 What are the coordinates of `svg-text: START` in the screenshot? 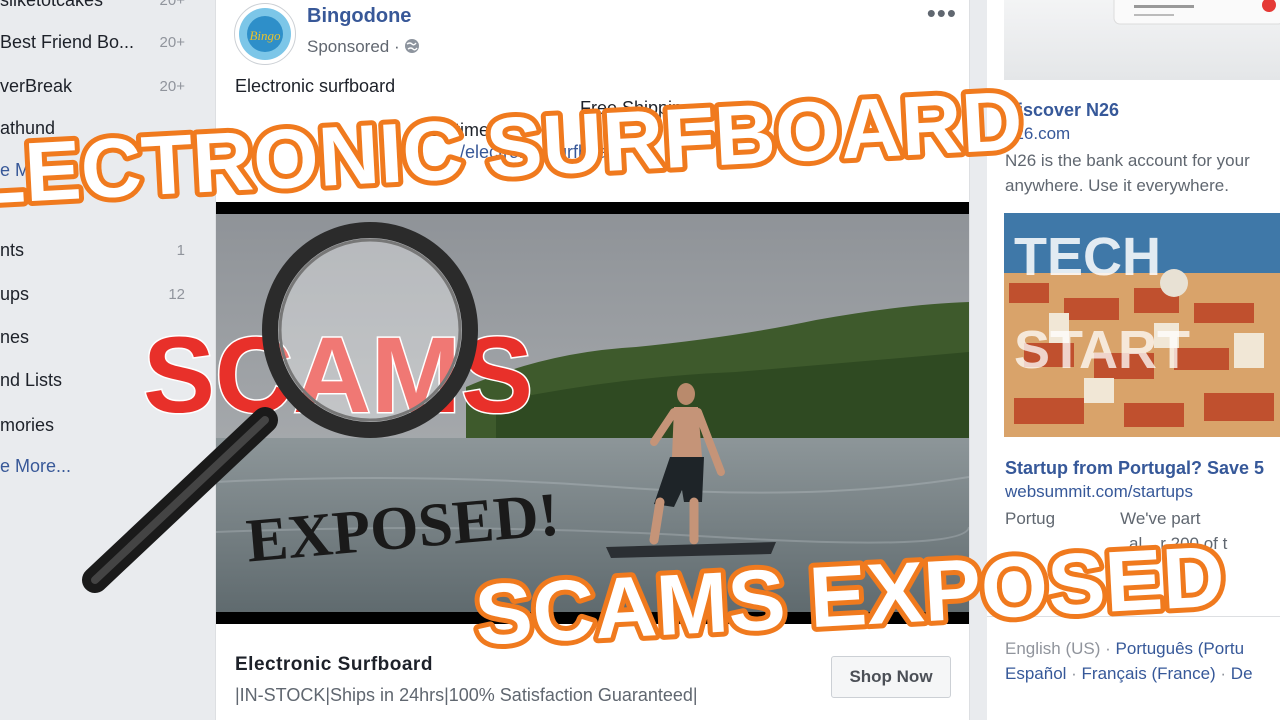 It's located at (1102, 350).